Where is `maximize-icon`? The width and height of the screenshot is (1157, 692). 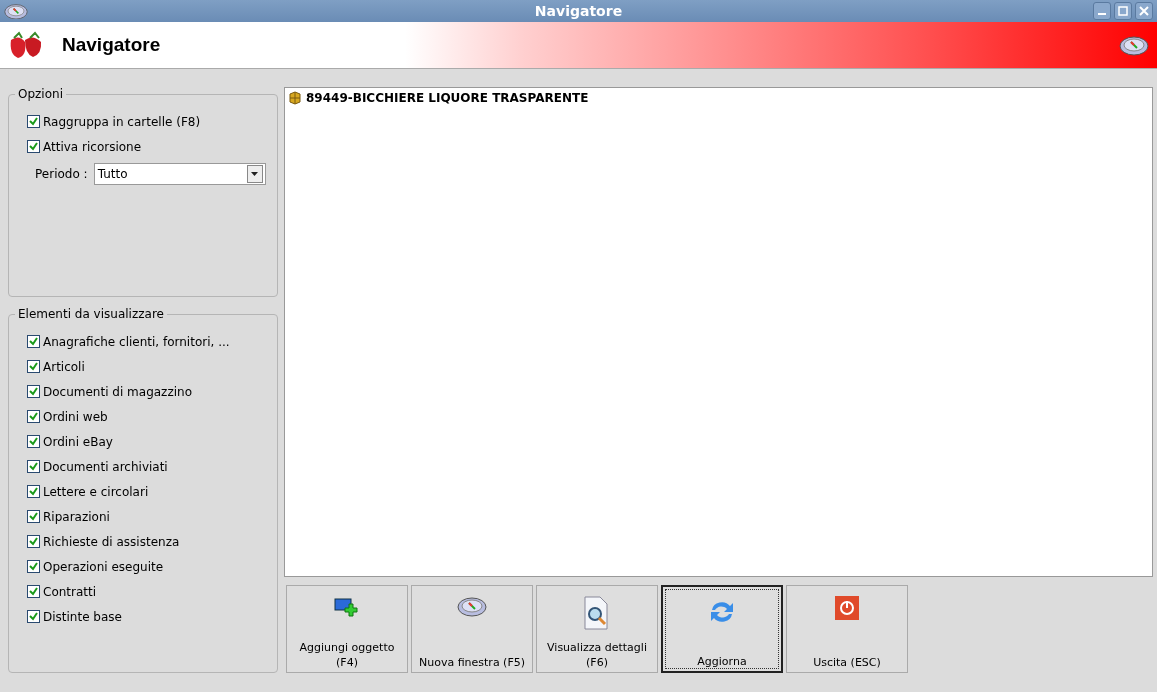 maximize-icon is located at coordinates (1123, 11).